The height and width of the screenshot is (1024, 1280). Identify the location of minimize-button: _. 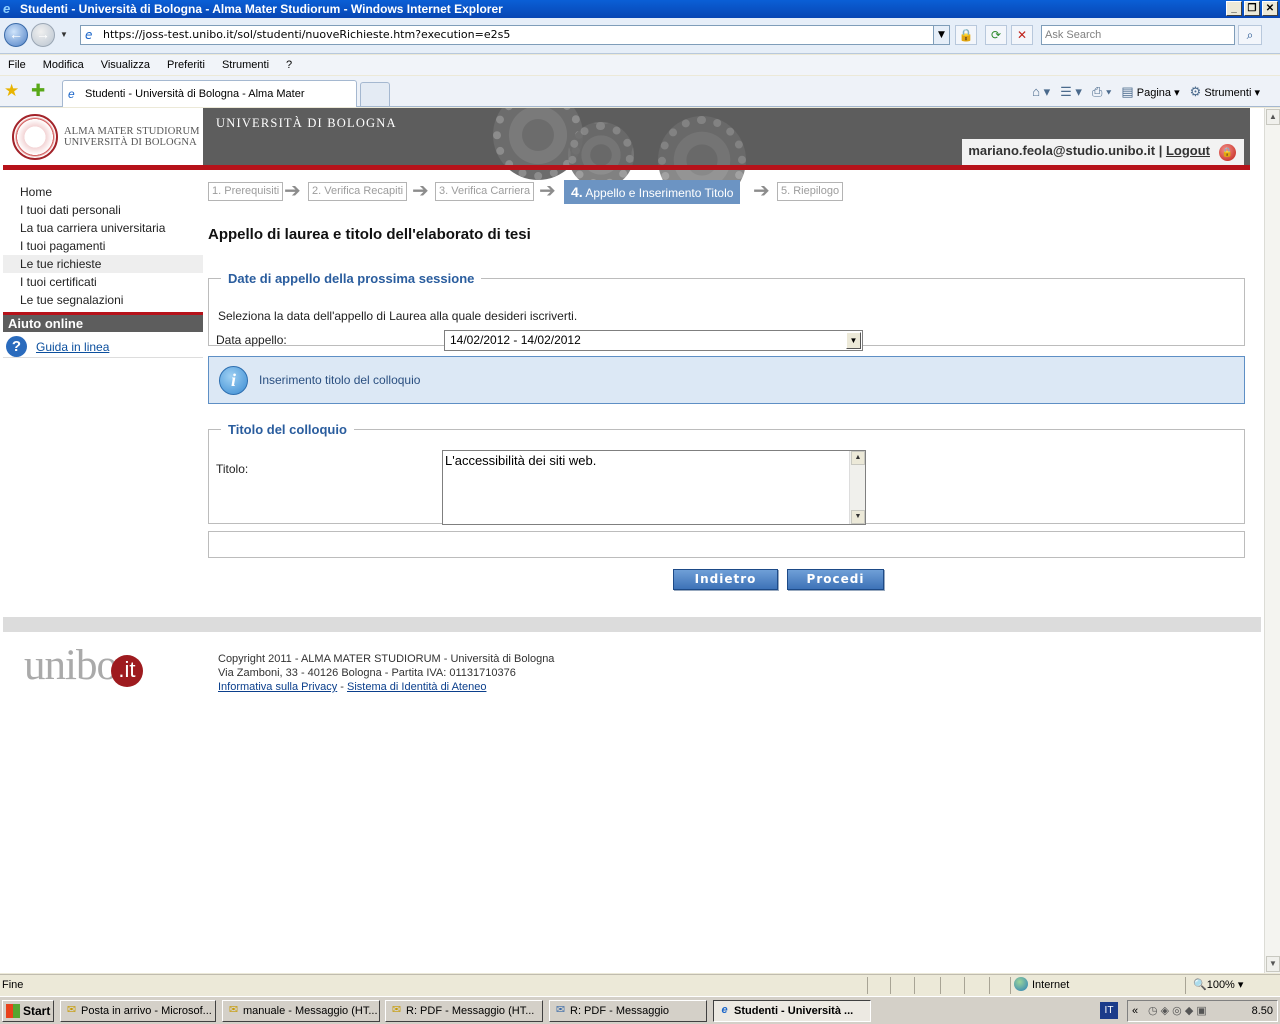
(1234, 8).